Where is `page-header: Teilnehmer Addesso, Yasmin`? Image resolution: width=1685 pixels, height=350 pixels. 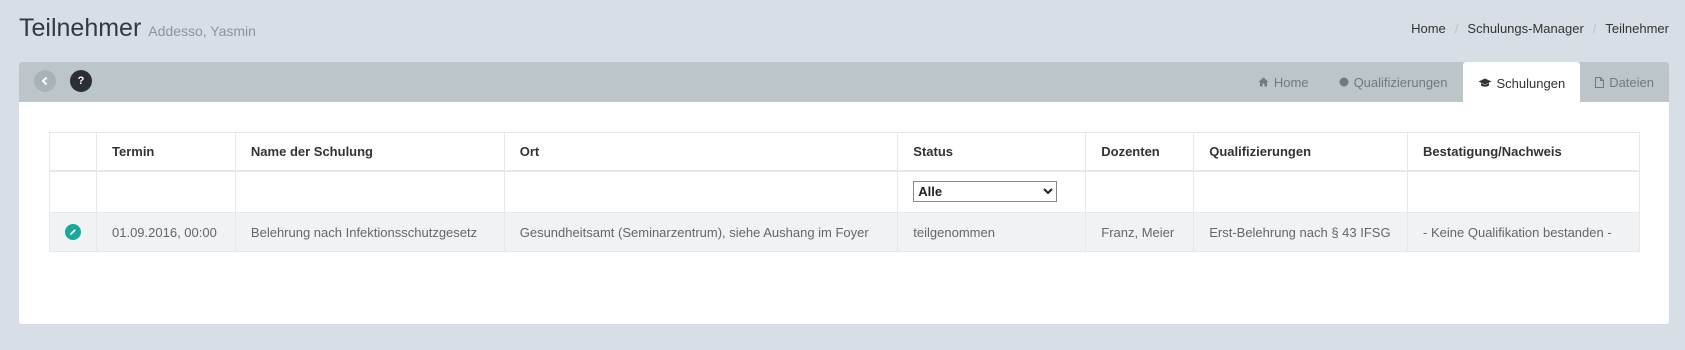
page-header: Teilnehmer Addesso, Yasmin is located at coordinates (137, 28).